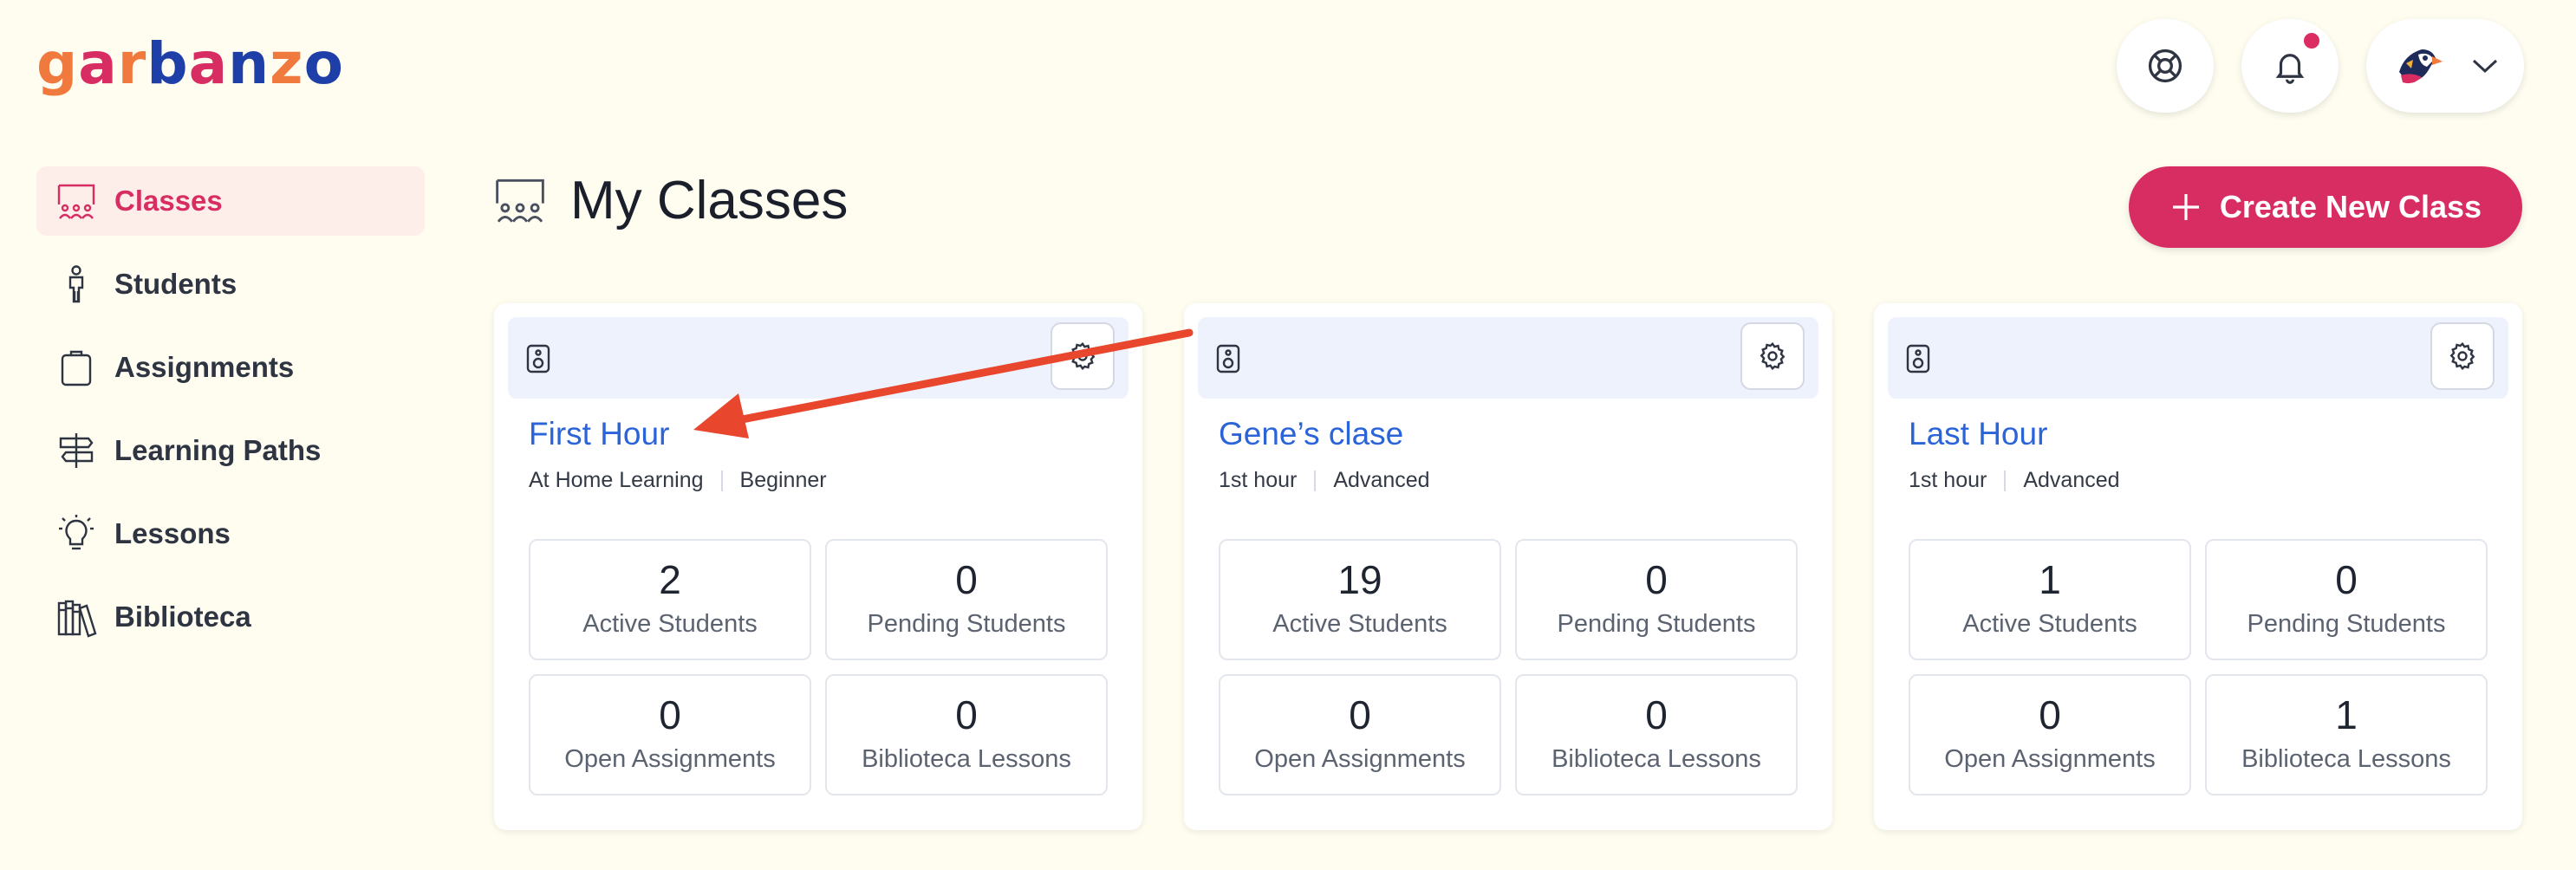 The height and width of the screenshot is (870, 2576). Describe the element at coordinates (182, 617) in the screenshot. I see `sidebar-item-label: Biblioteca` at that location.